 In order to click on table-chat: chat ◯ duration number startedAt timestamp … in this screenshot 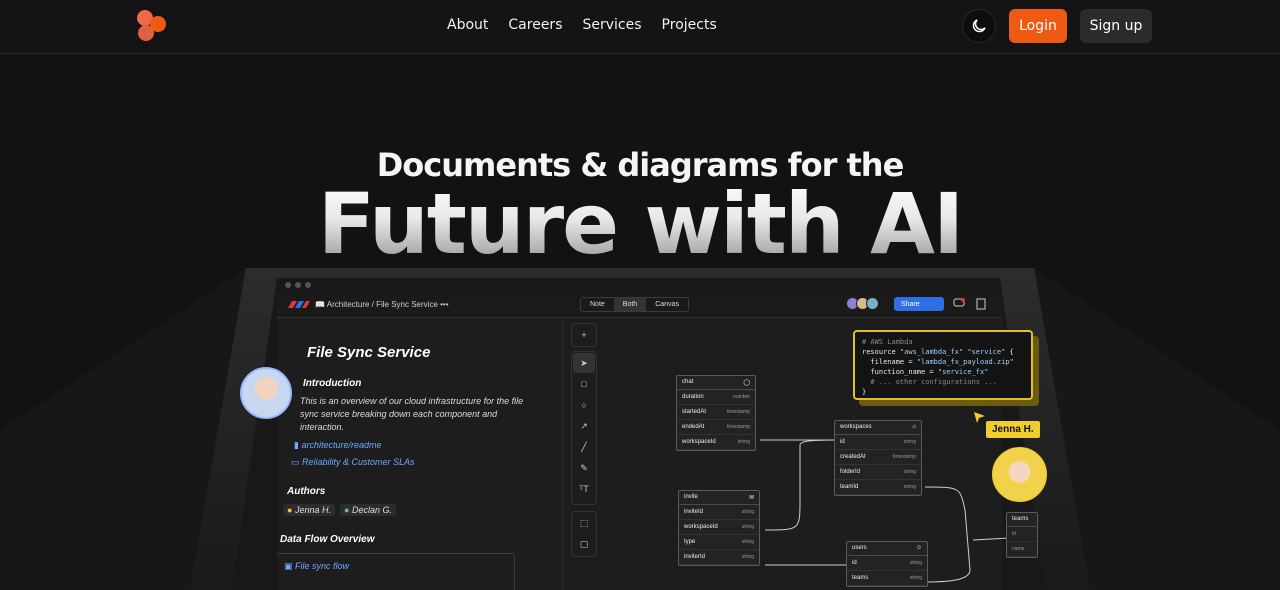, I will do `click(716, 413)`.